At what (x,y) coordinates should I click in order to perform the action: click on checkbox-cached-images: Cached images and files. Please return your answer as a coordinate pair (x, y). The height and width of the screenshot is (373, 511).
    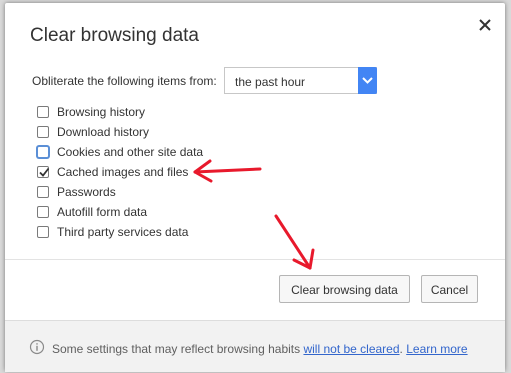
    Looking at the image, I should click on (147, 173).